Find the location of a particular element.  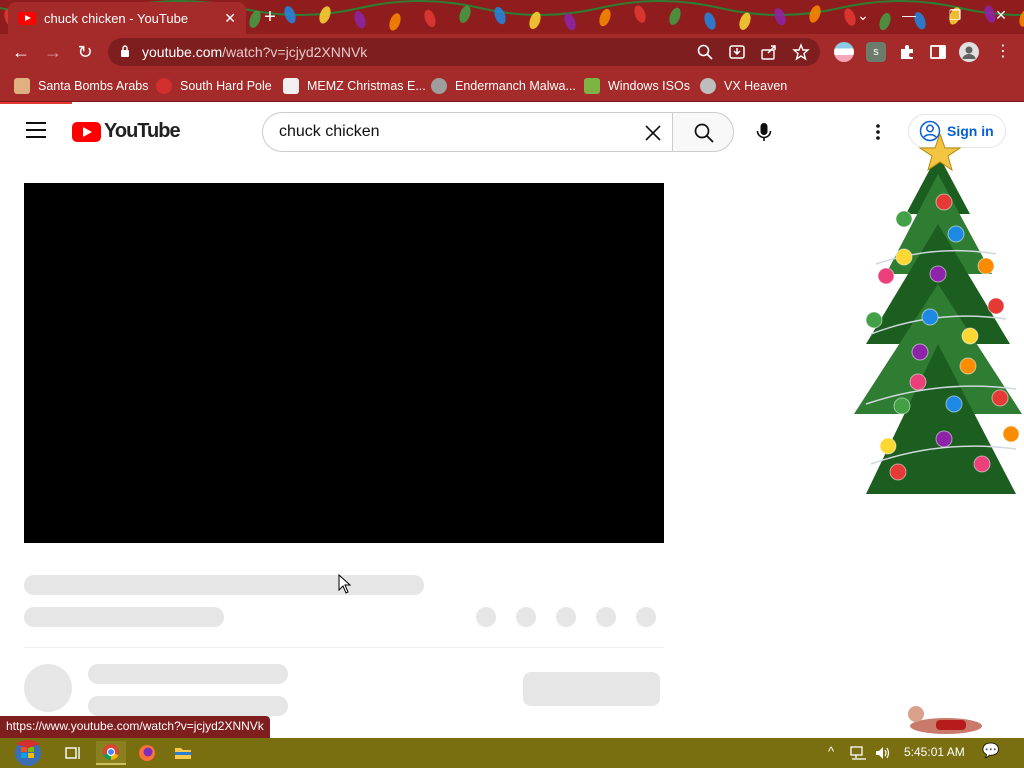

clear-search-icon is located at coordinates (653, 133).